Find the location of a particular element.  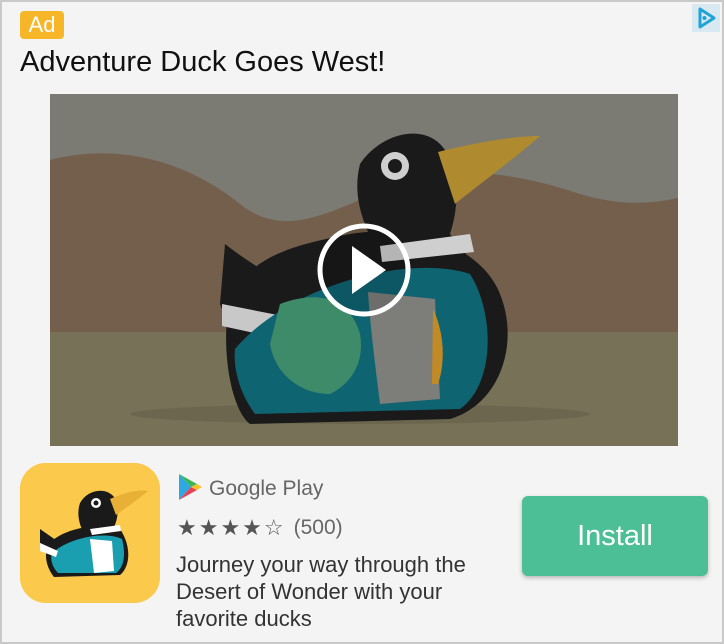

install-button: Install is located at coordinates (615, 536).